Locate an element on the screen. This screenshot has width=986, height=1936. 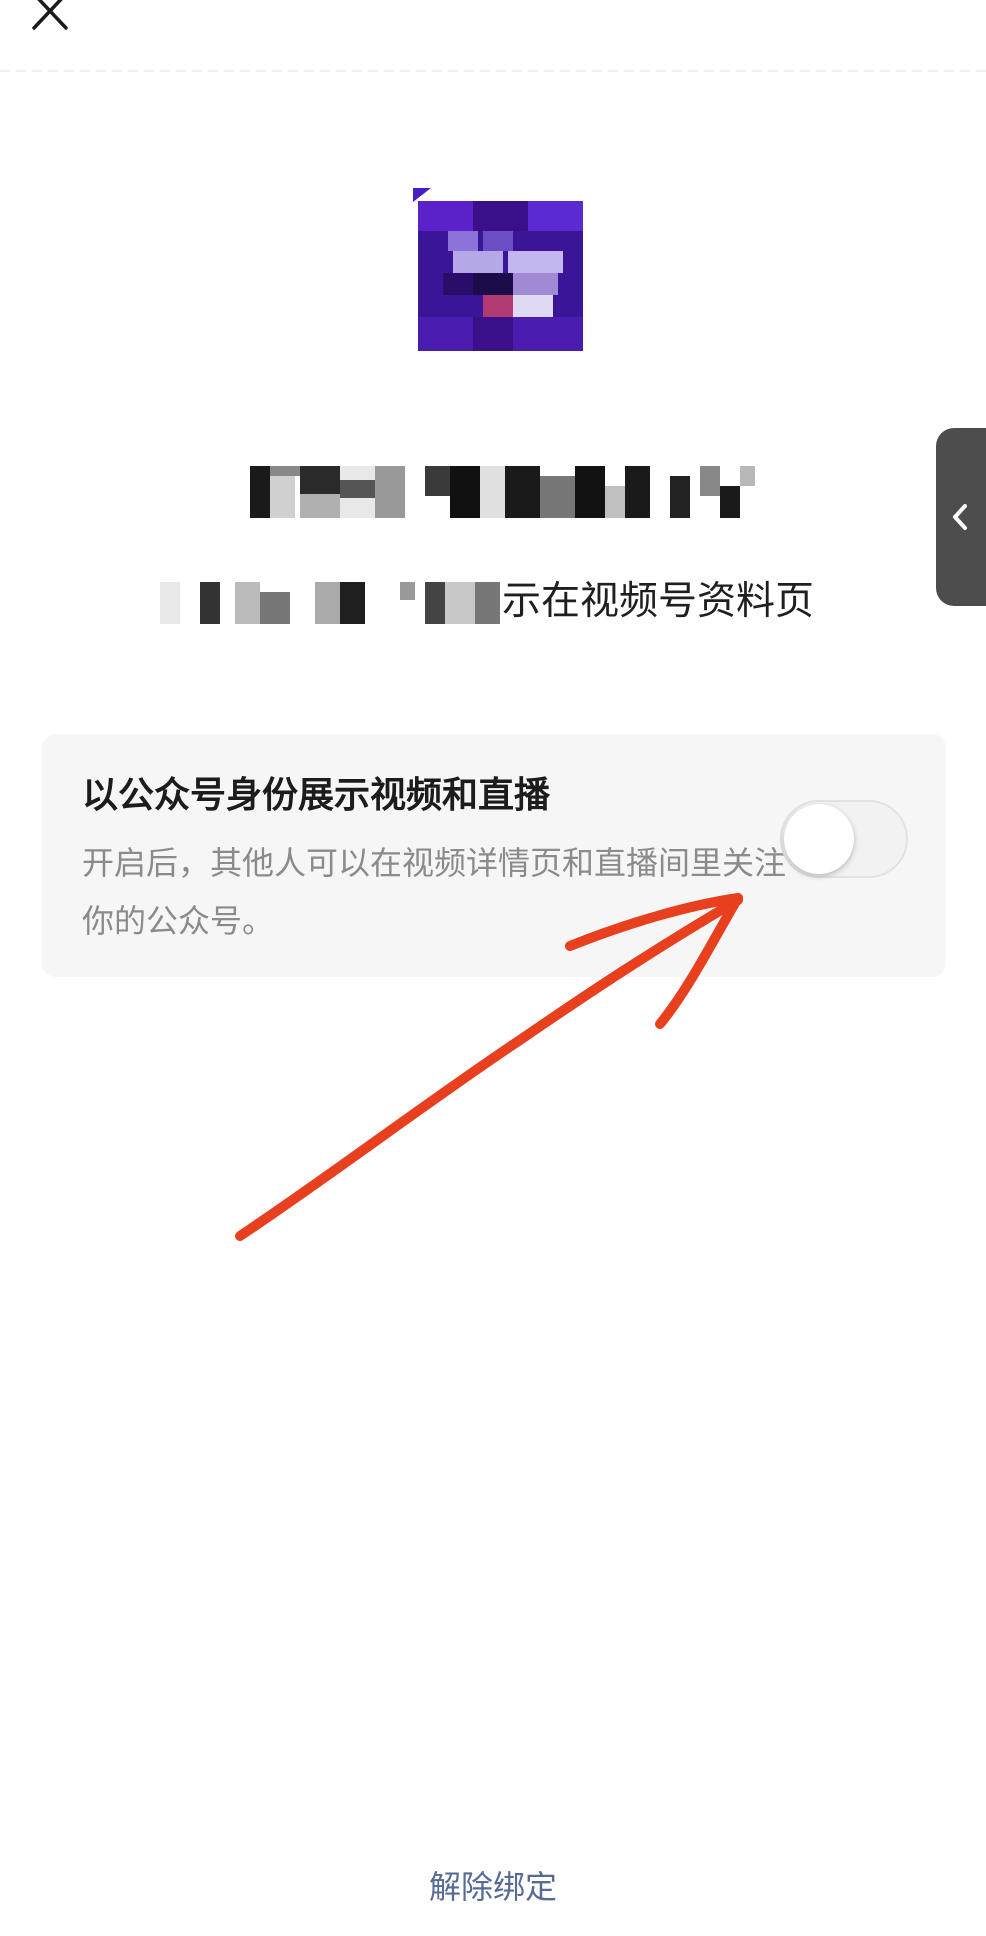
avatar is located at coordinates (500, 270).